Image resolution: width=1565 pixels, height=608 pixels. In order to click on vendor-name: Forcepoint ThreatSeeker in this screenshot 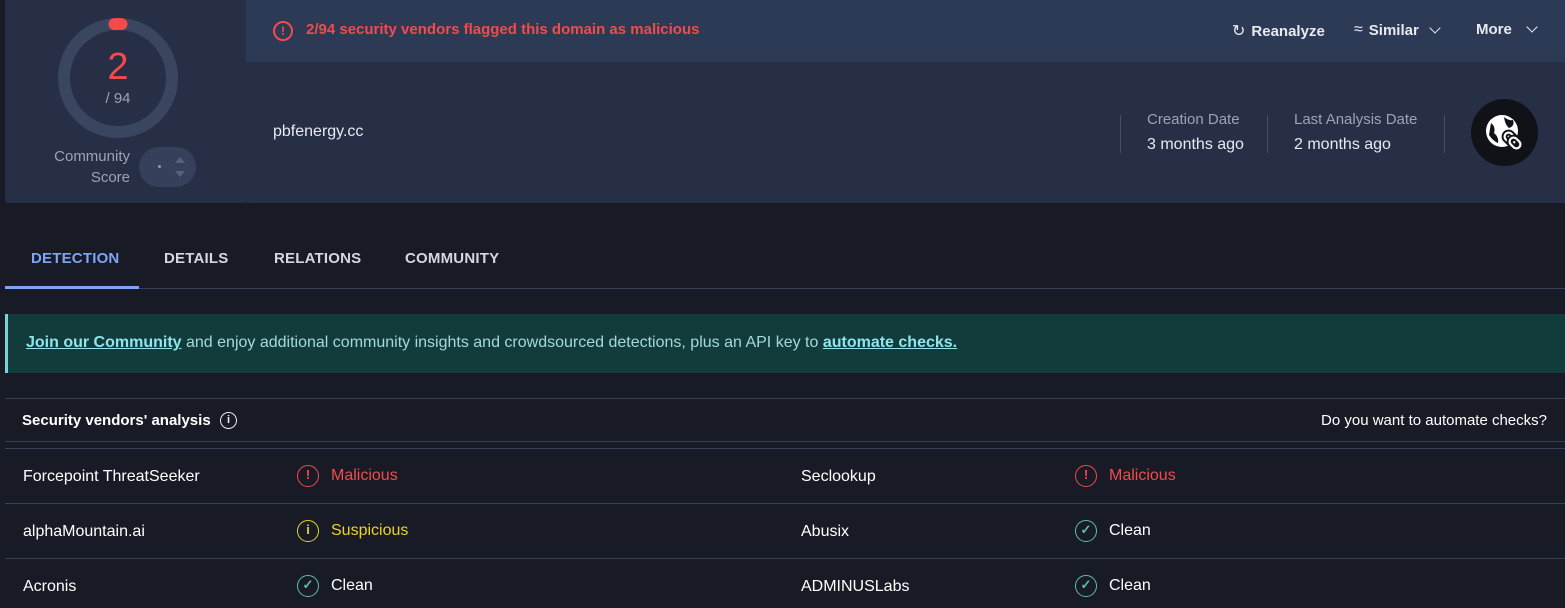, I will do `click(111, 476)`.